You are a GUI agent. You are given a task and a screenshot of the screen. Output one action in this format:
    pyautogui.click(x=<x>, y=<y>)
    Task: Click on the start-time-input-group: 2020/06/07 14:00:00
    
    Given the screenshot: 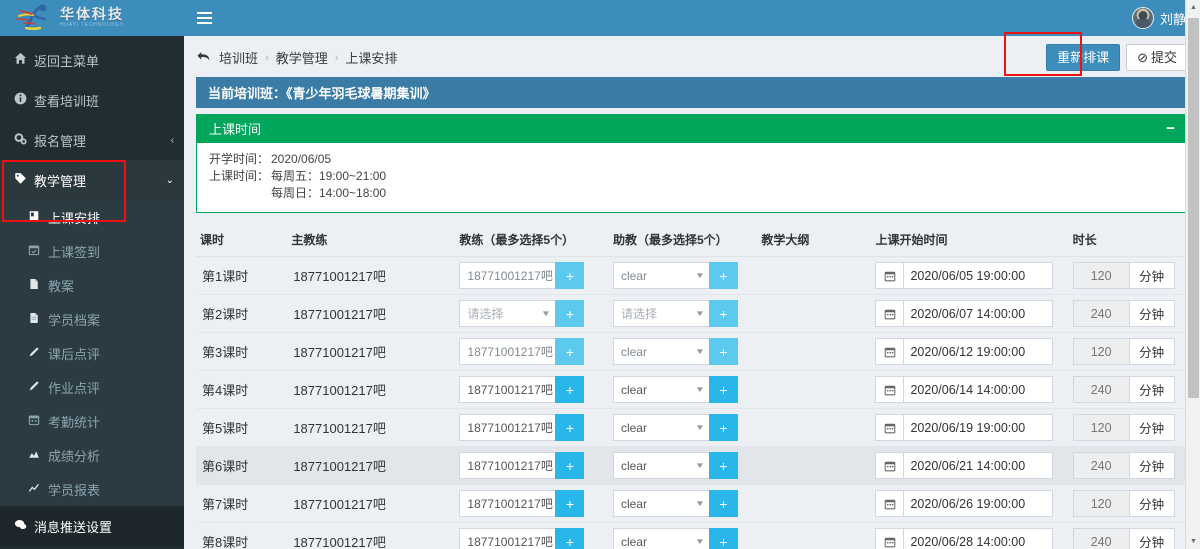 What is the action you would take?
    pyautogui.click(x=964, y=313)
    